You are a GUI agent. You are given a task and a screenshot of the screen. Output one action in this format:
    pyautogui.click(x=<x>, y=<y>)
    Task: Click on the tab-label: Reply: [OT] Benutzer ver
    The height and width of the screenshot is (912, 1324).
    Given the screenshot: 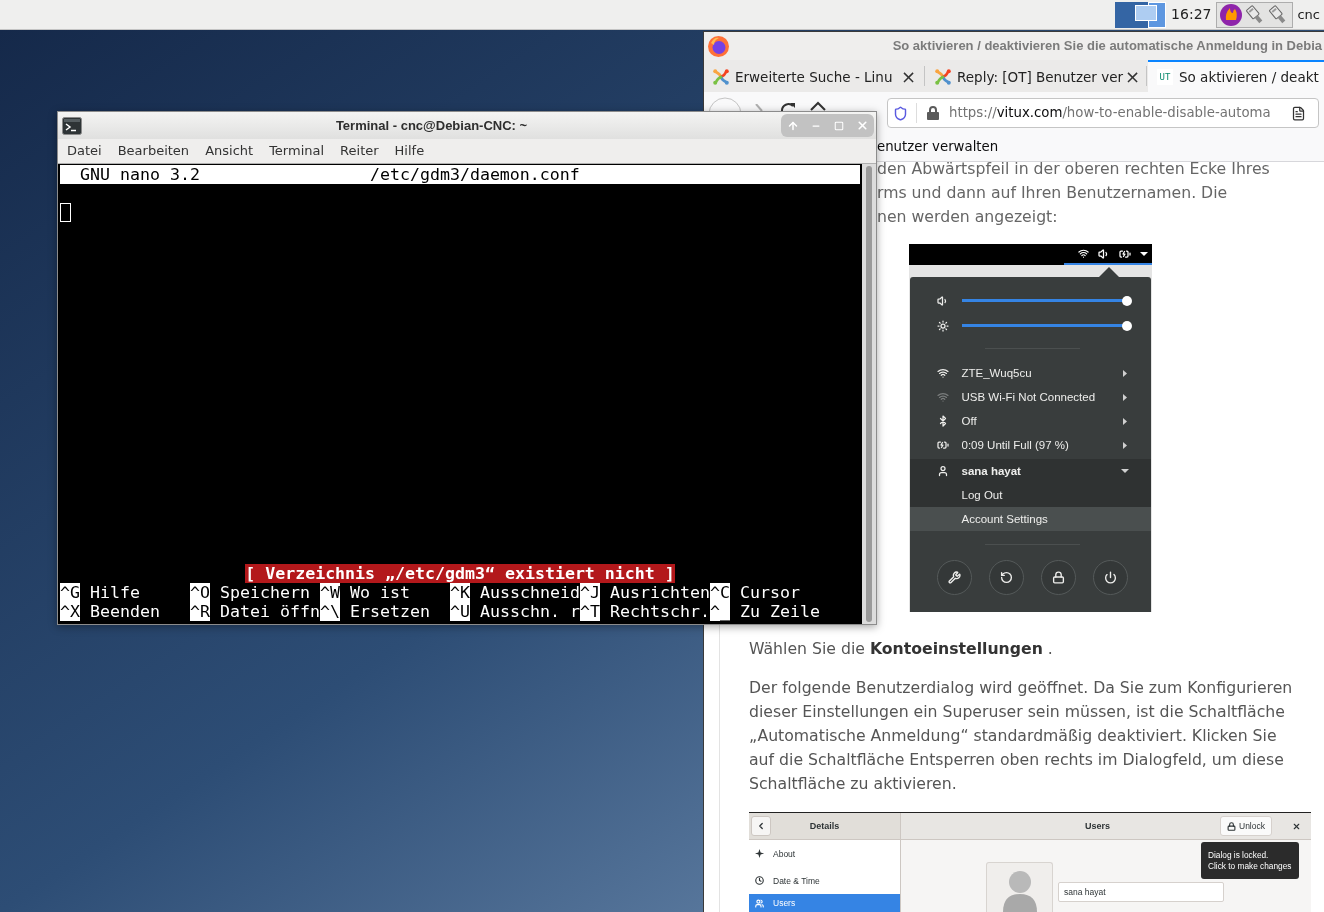 What is the action you would take?
    pyautogui.click(x=1040, y=77)
    